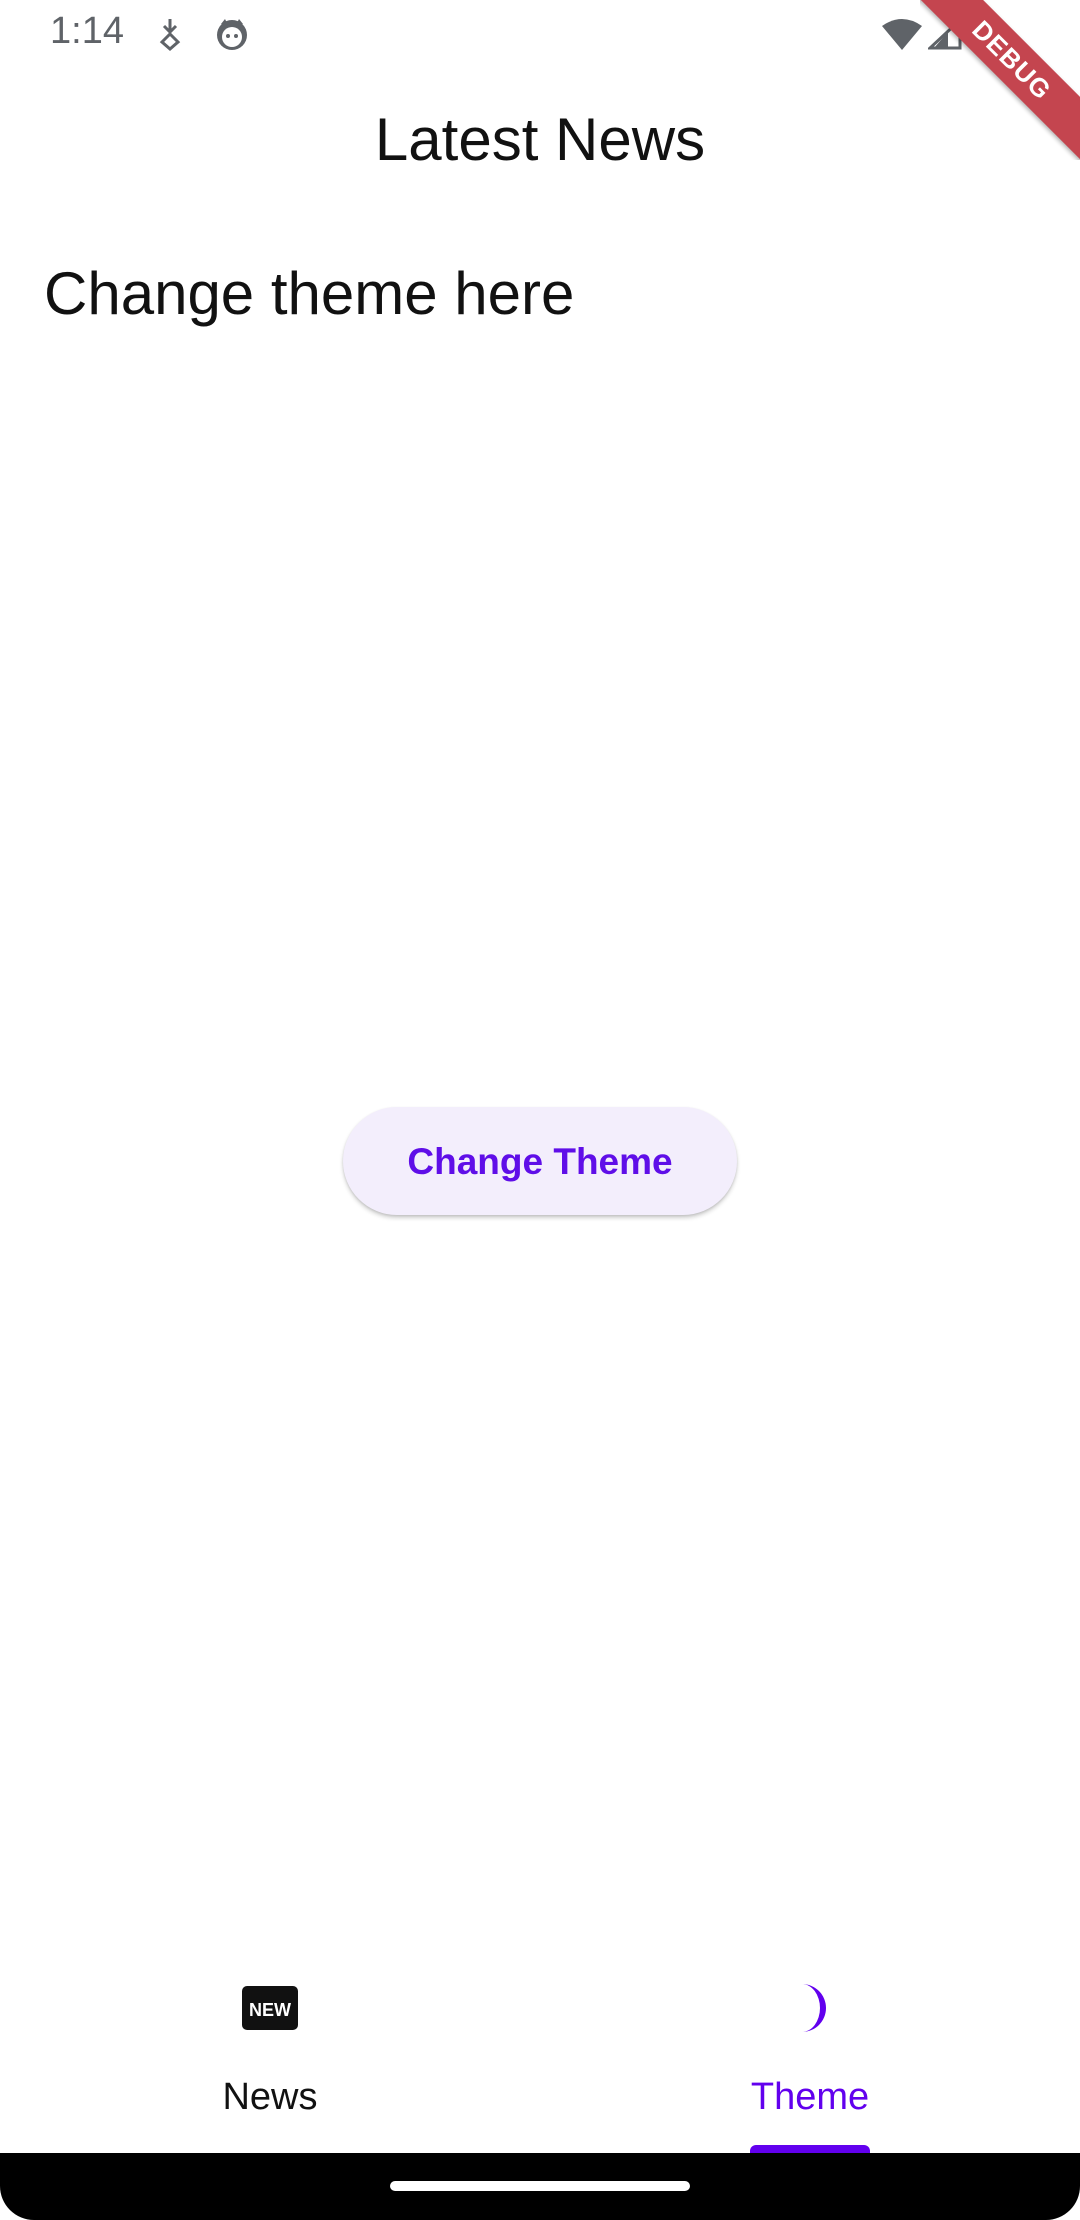  I want to click on status-time: 1:14, so click(87, 31).